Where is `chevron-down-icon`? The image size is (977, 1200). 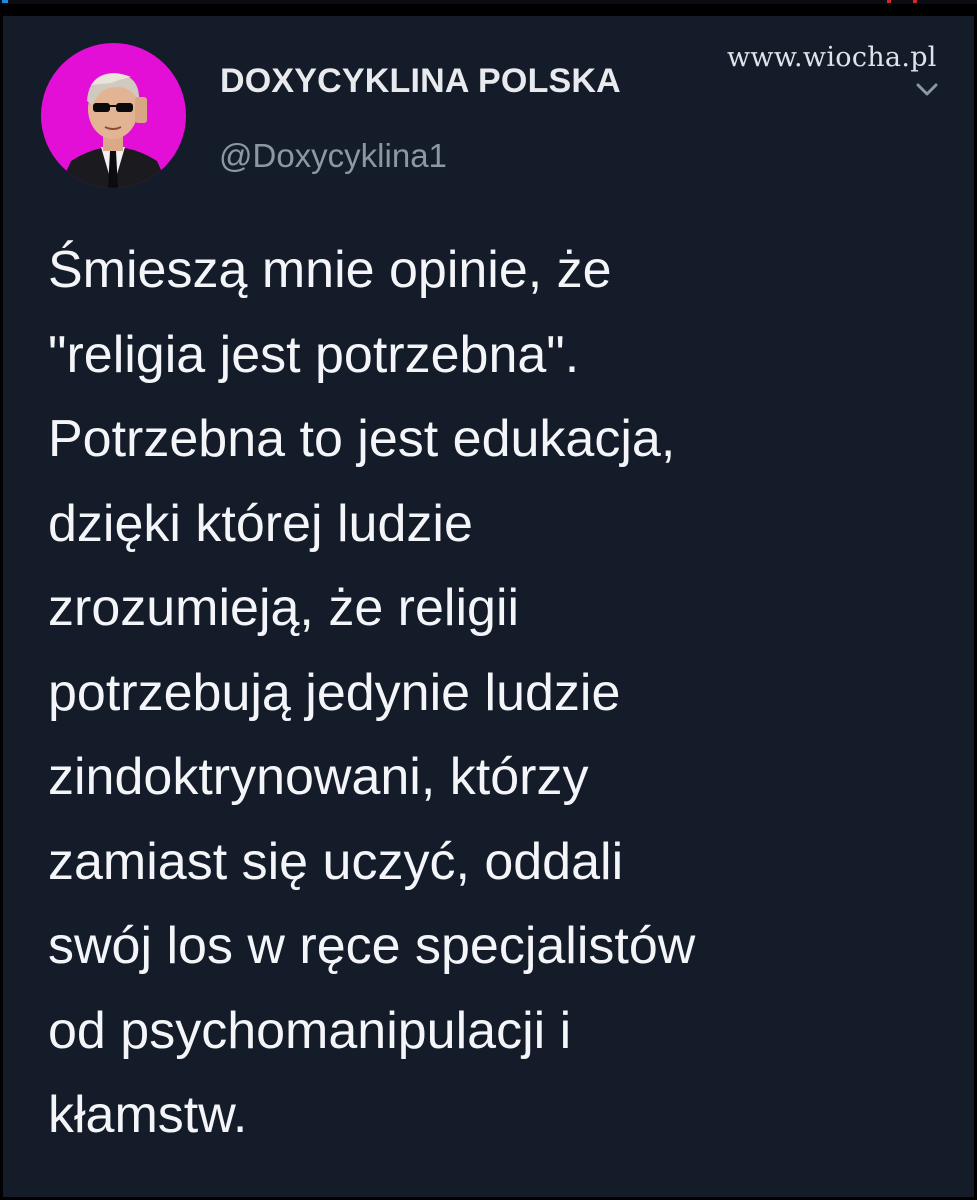 chevron-down-icon is located at coordinates (927, 89).